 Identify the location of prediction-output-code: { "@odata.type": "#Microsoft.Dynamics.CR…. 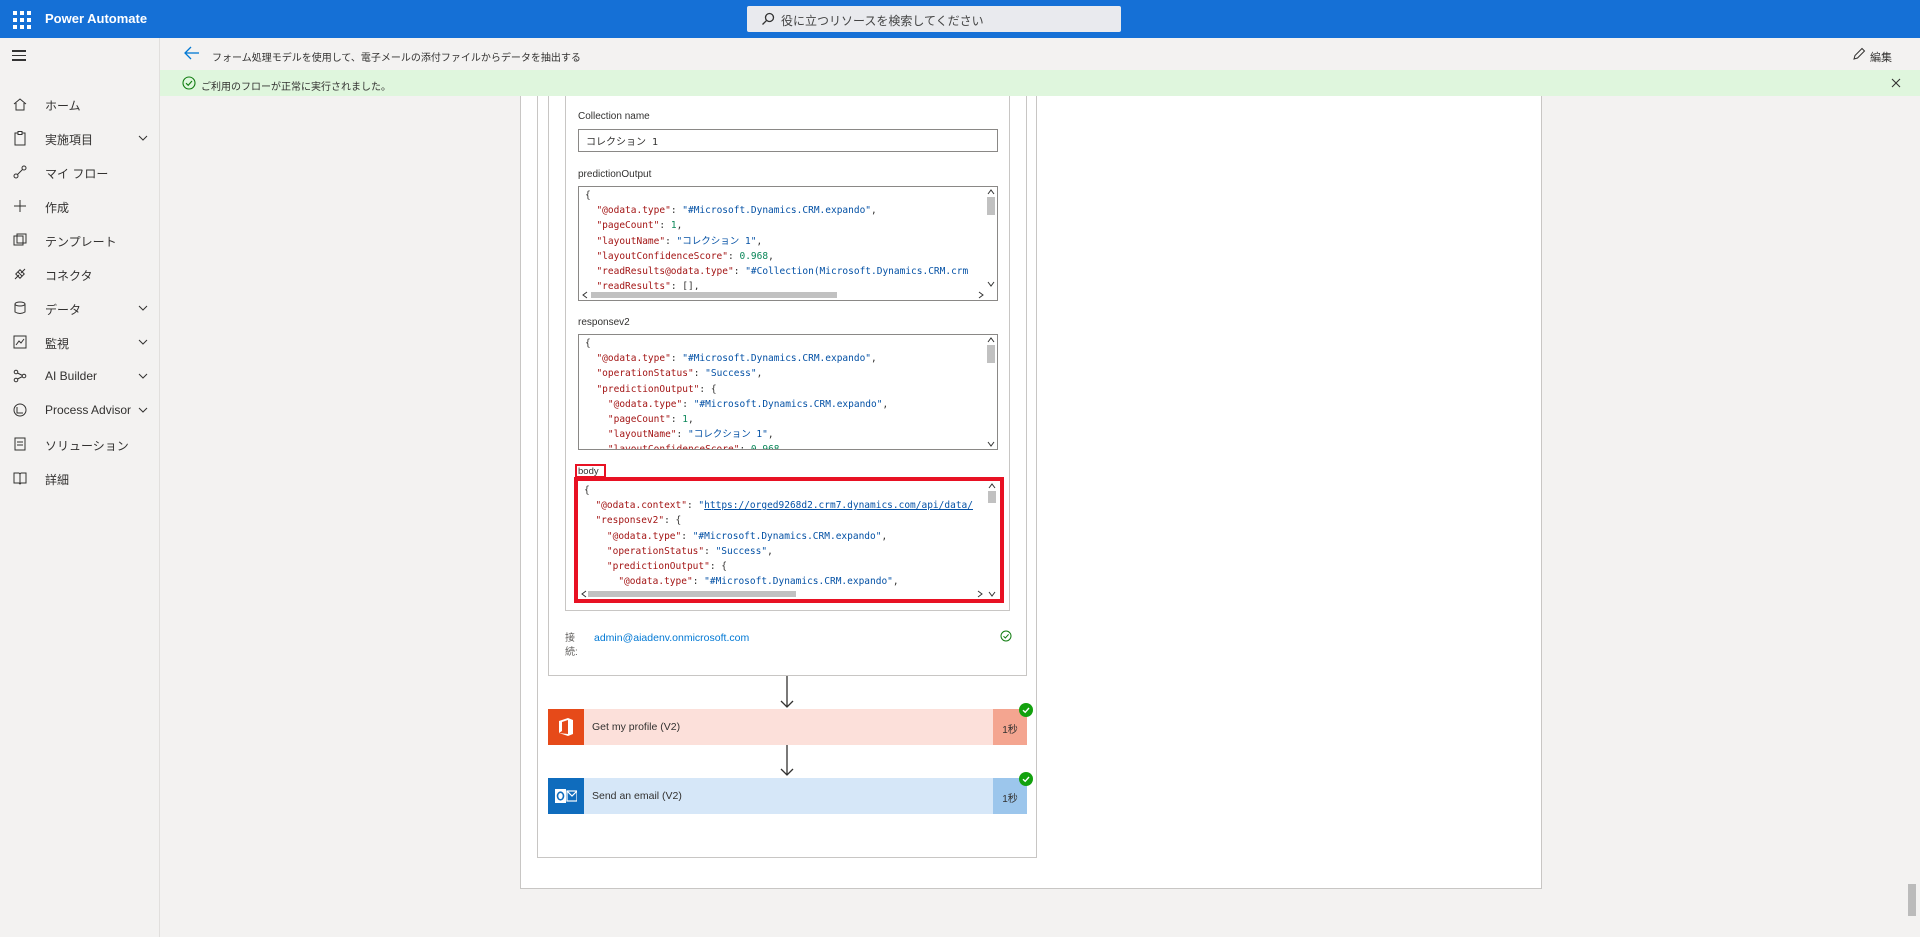
(777, 245).